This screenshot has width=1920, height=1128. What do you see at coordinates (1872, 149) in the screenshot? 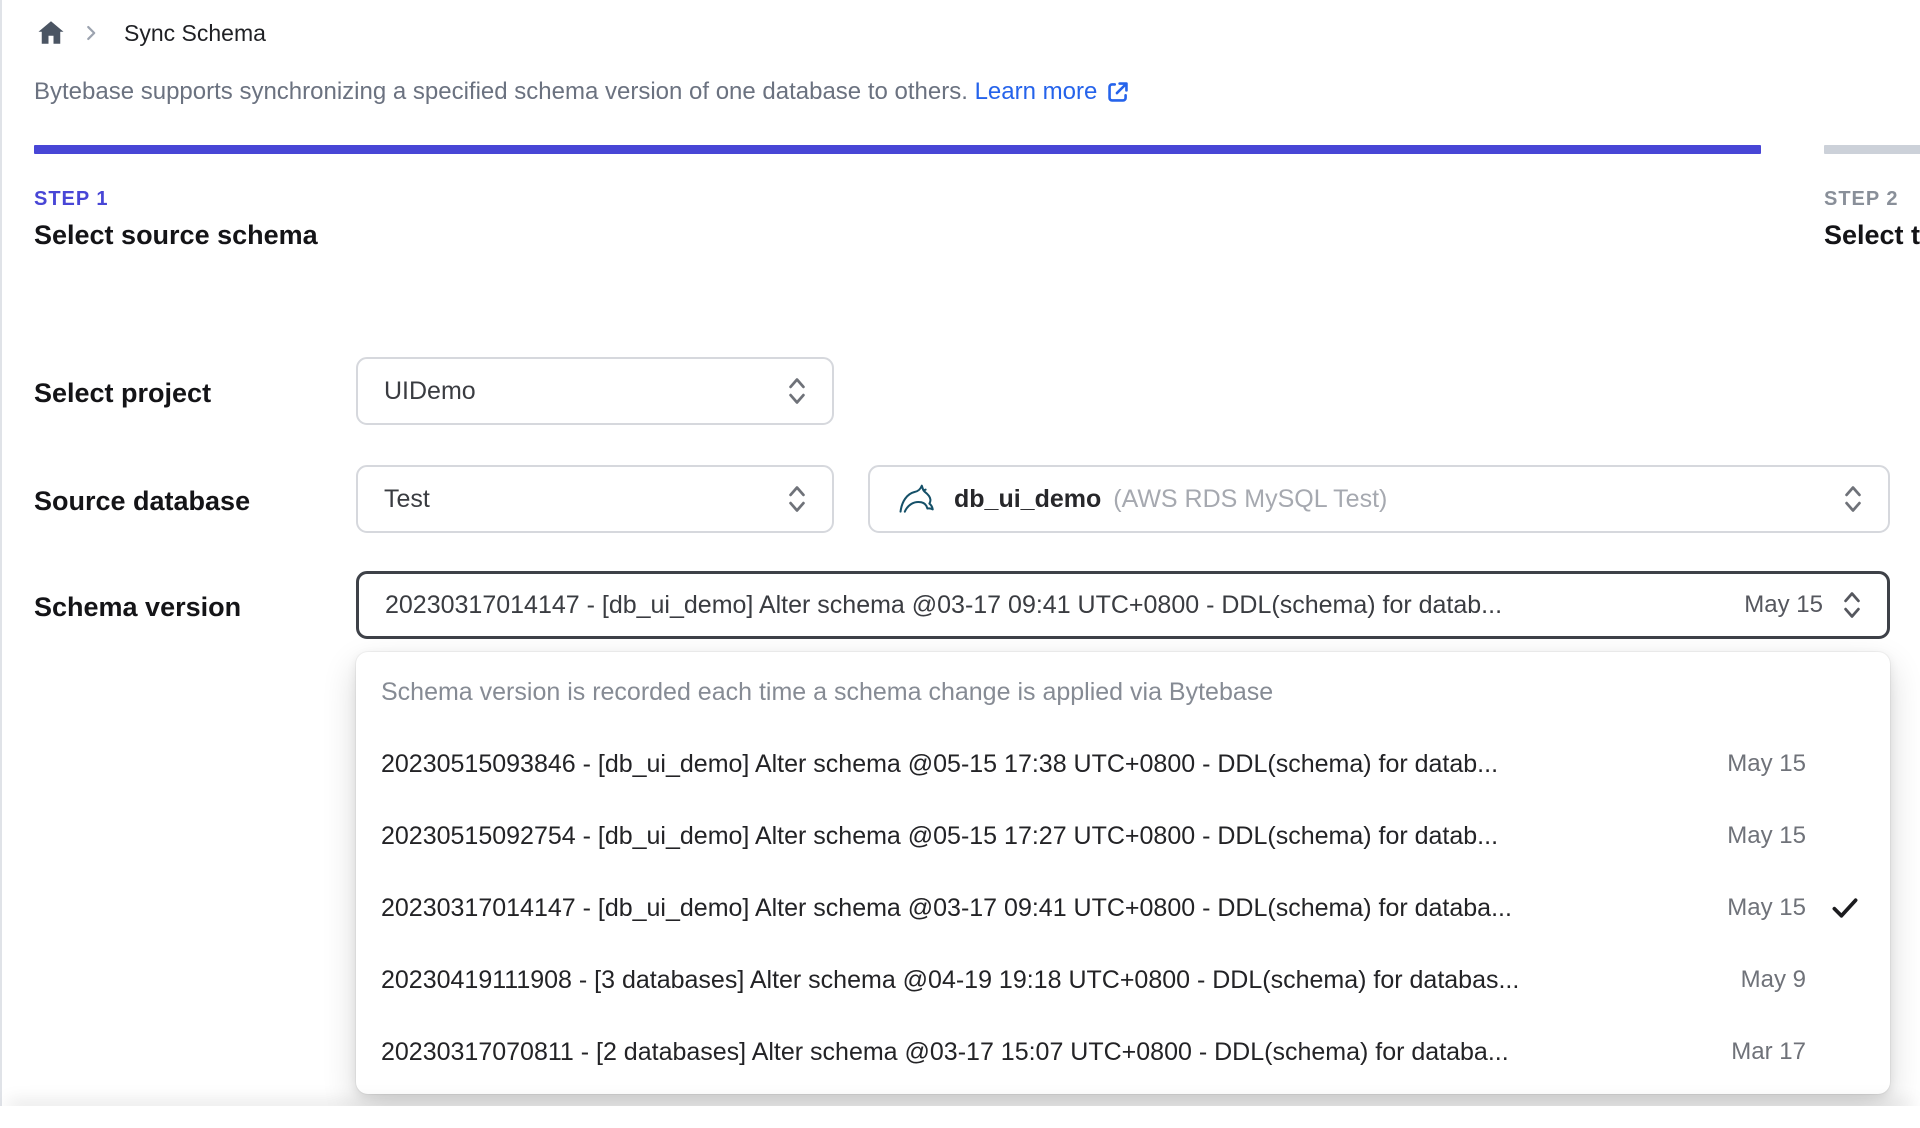
I see `step-2-progress-bar` at bounding box center [1872, 149].